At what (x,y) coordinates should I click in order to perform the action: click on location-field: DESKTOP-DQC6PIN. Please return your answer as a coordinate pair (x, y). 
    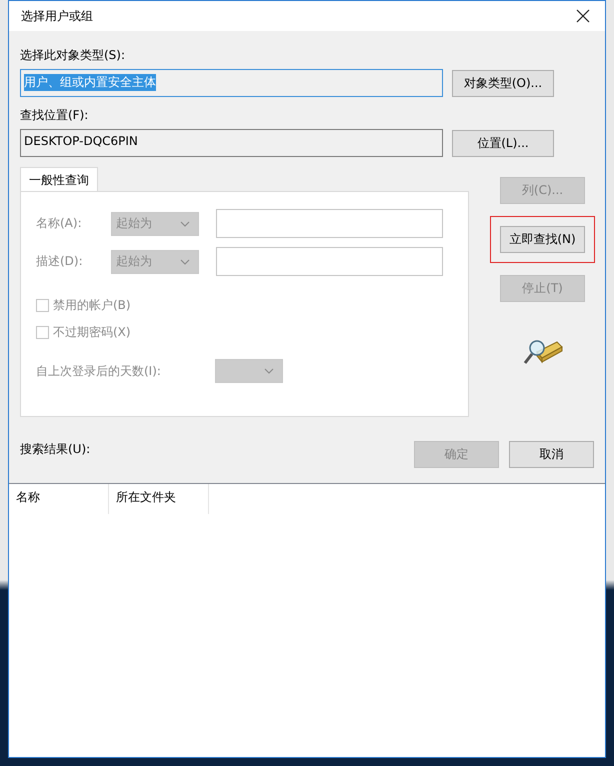
    Looking at the image, I should click on (231, 143).